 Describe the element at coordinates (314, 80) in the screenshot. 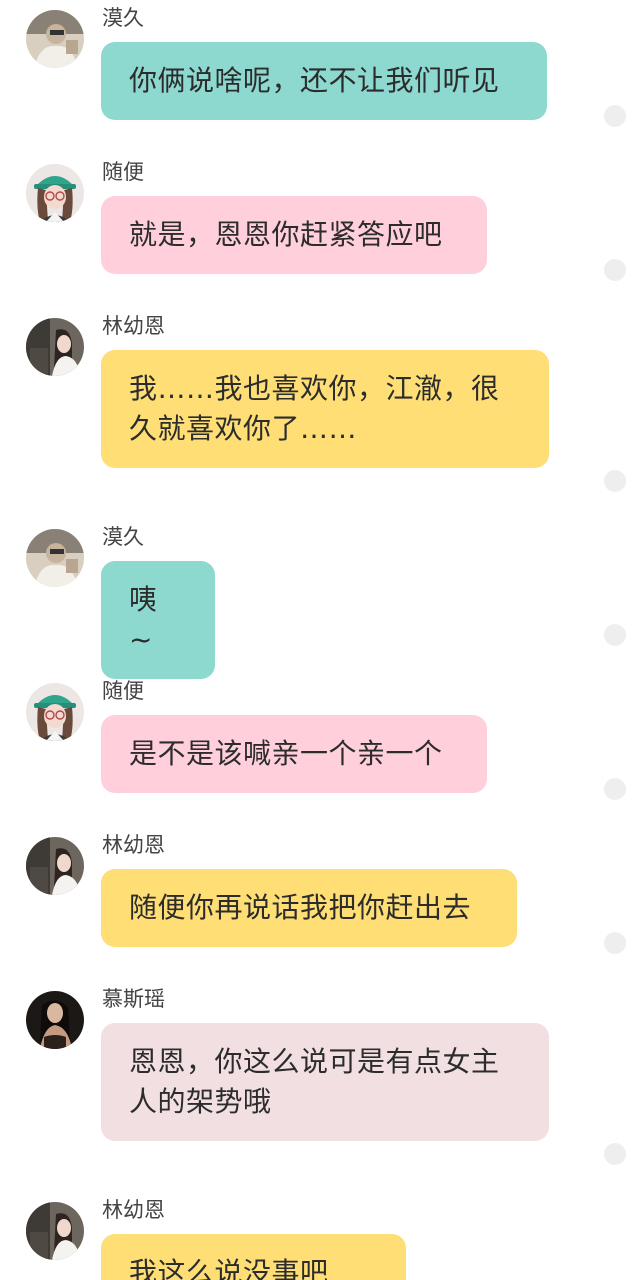

I see `message-text: 你俩说啥呢，还不让我们听见` at that location.